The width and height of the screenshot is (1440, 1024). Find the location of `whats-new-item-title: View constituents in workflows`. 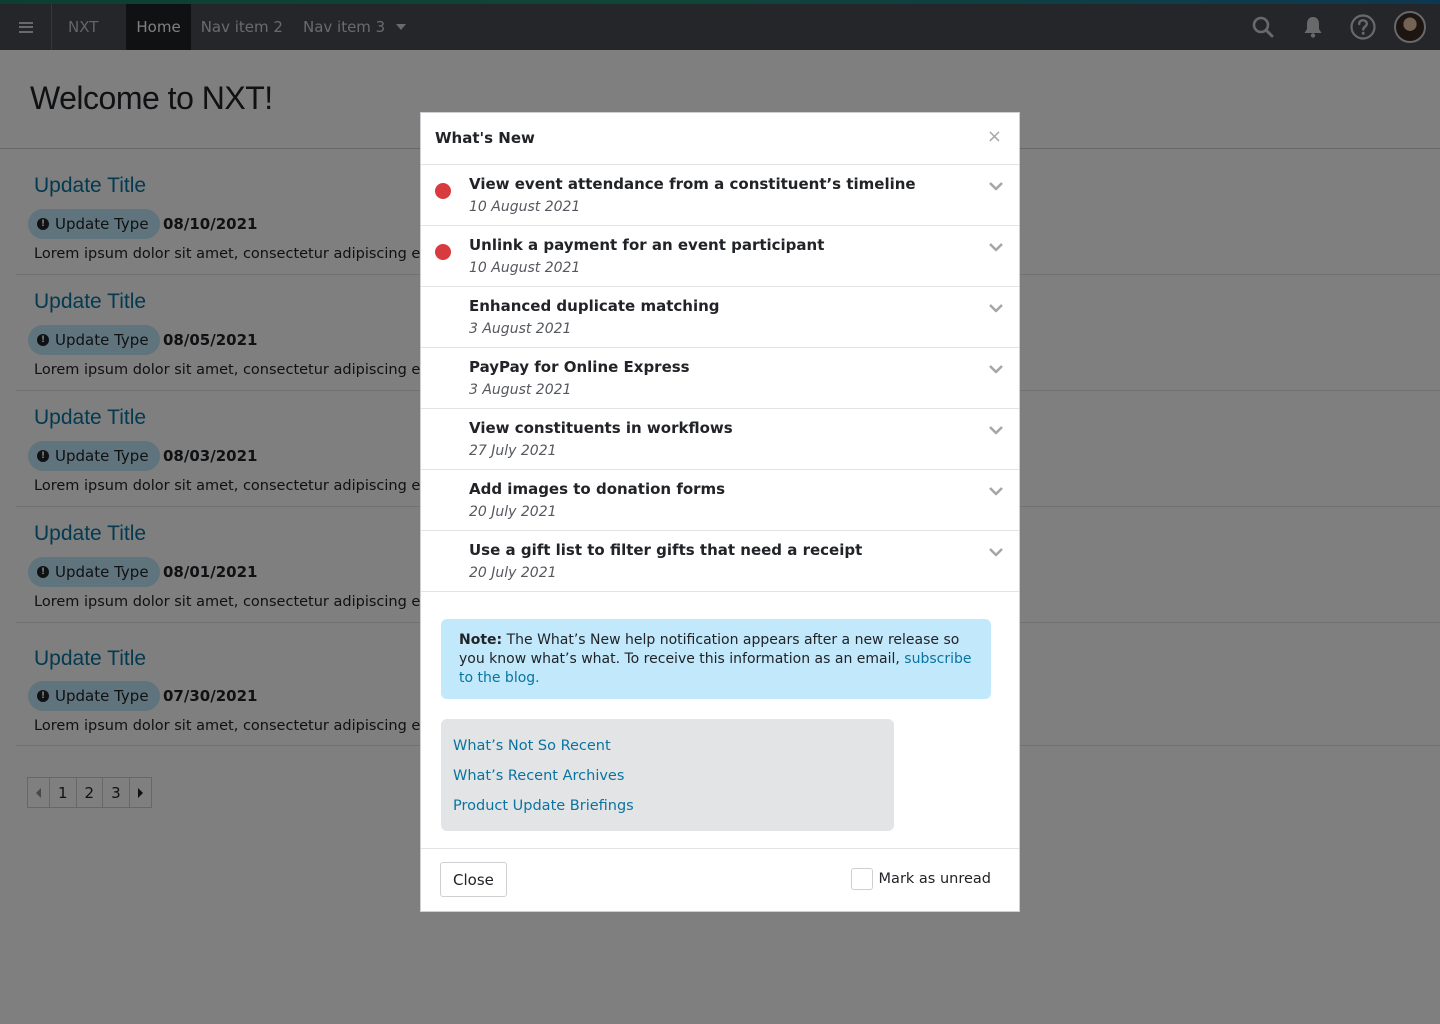

whats-new-item-title: View constituents in workflows is located at coordinates (601, 428).